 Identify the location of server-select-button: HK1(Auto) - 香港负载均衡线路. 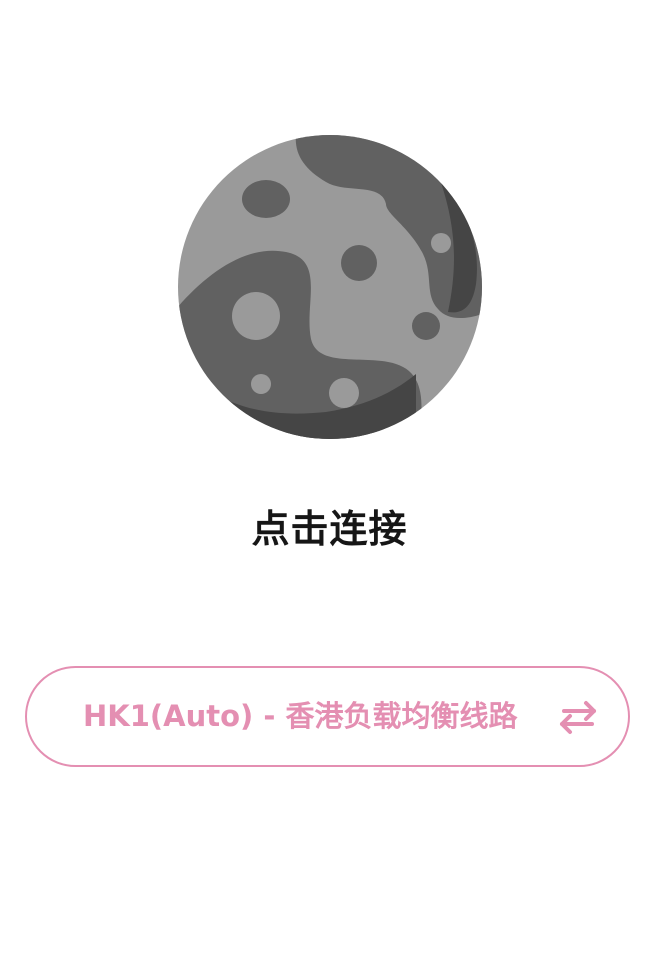
(327, 716).